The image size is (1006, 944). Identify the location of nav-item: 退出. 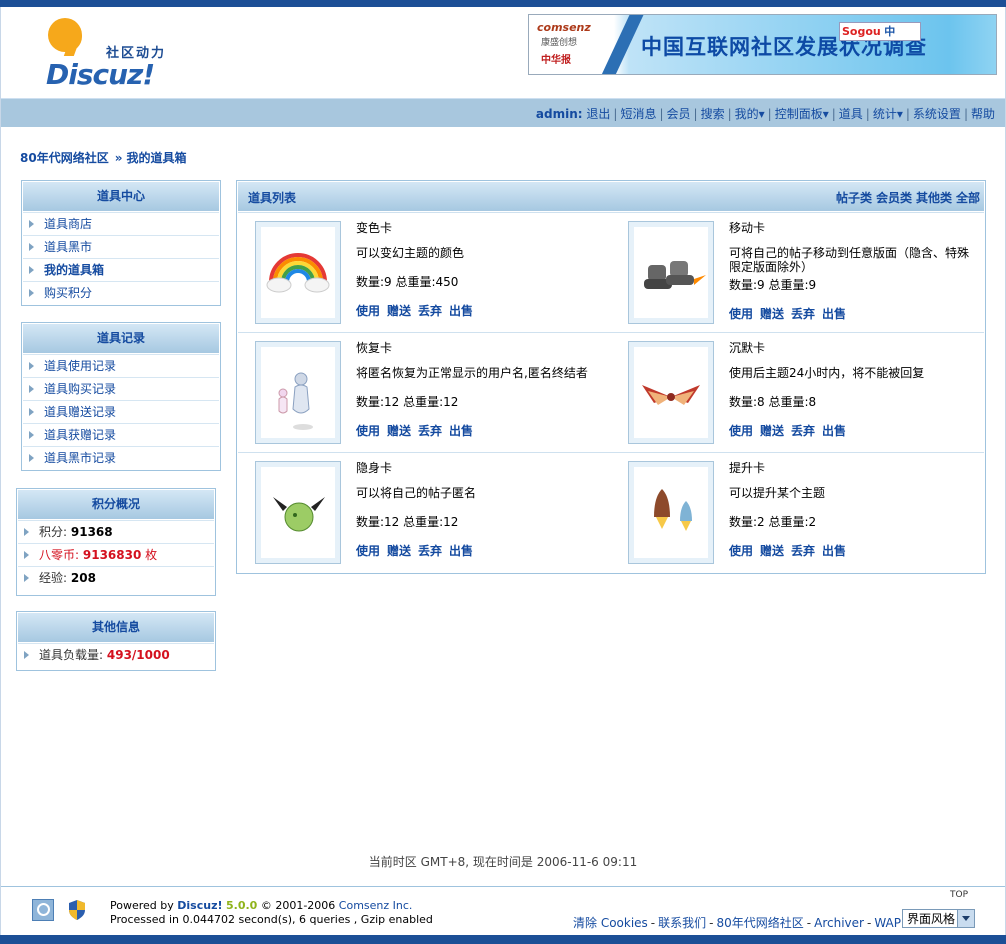
(598, 114).